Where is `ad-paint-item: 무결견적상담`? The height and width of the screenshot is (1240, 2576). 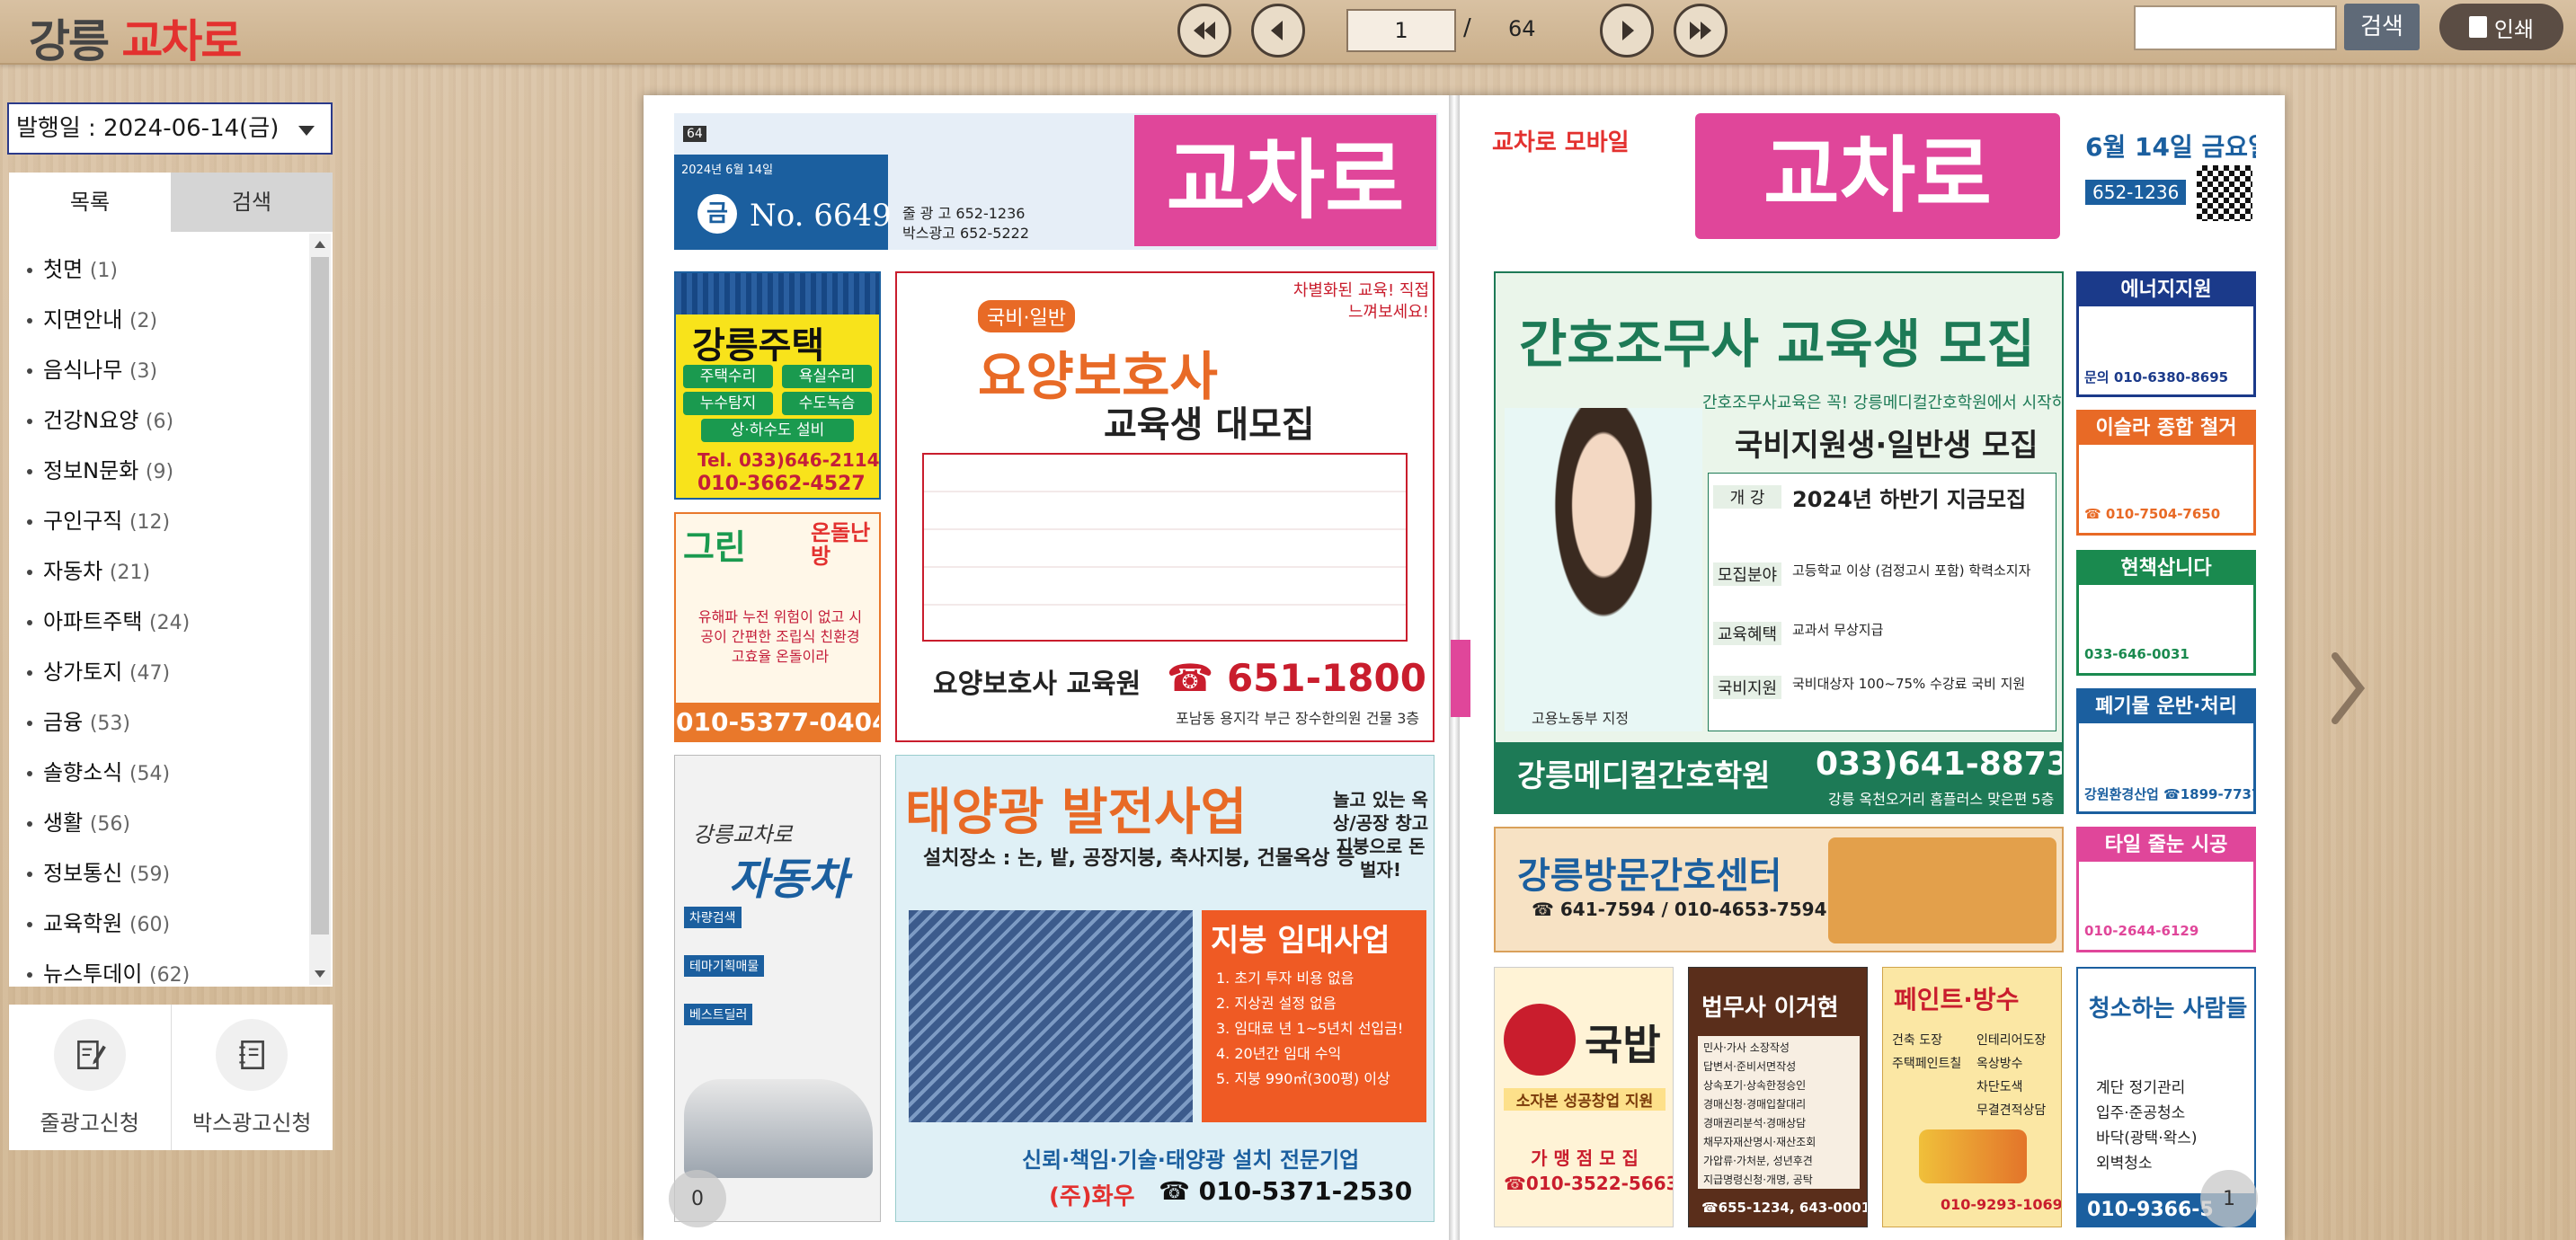 ad-paint-item: 무결견적상담 is located at coordinates (2011, 1110).